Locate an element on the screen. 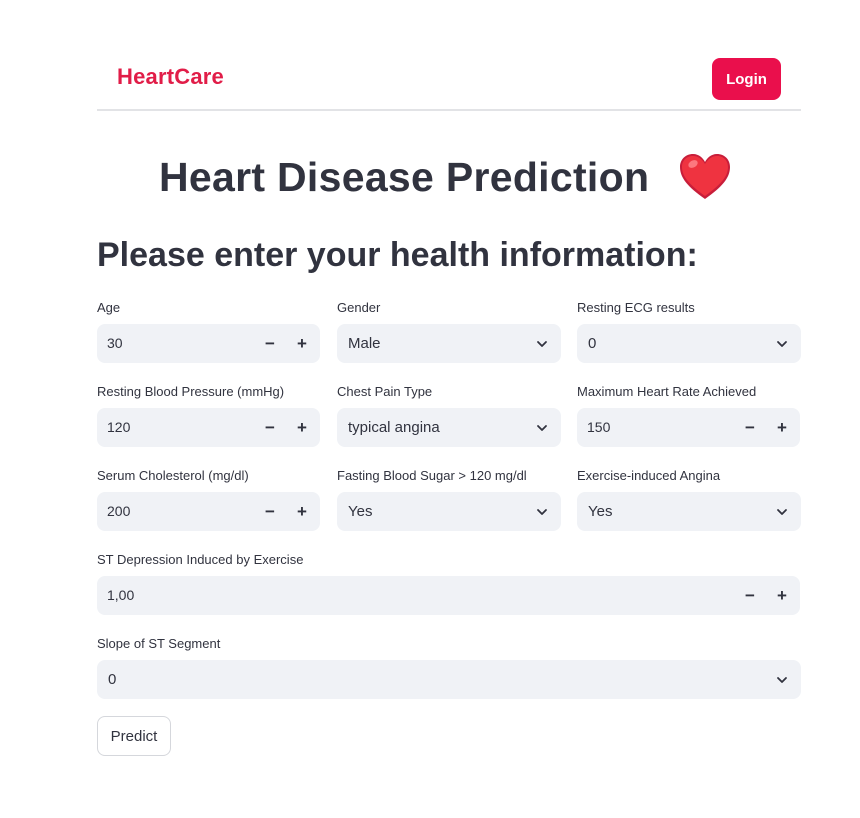  age-value: 30 is located at coordinates (115, 343).